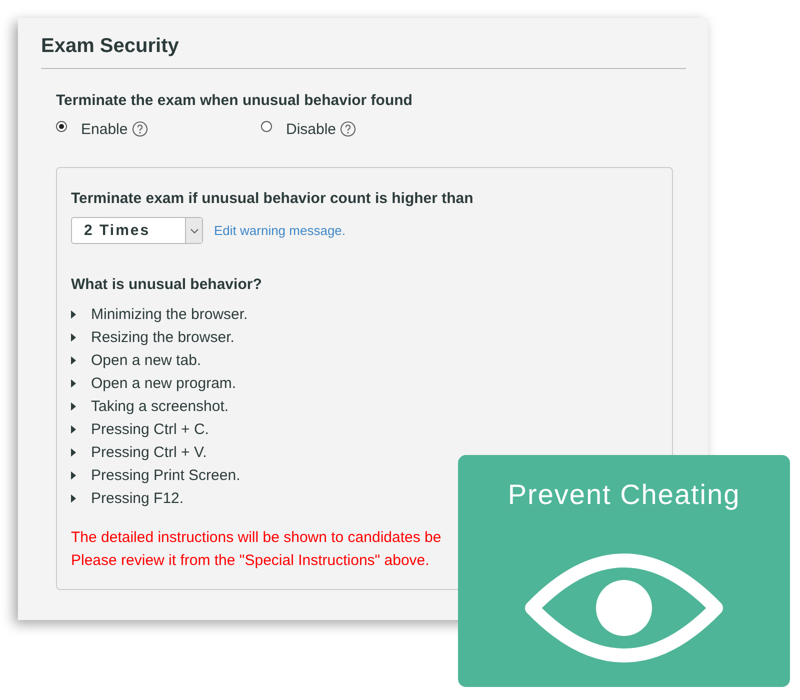 The width and height of the screenshot is (800, 700). I want to click on section-heading: What is unusual behavior?, so click(167, 285).